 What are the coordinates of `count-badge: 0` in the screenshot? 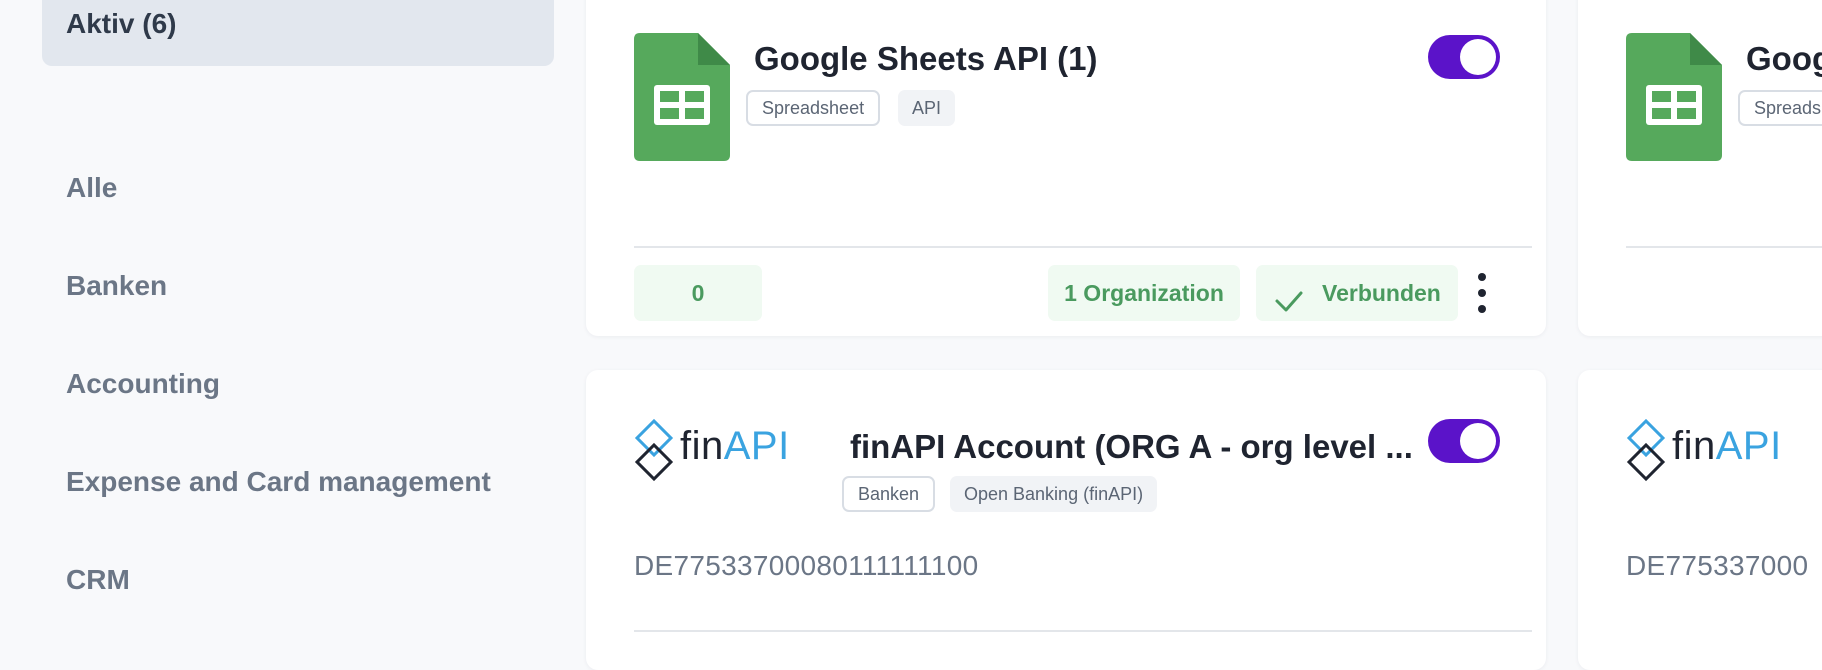 It's located at (698, 293).